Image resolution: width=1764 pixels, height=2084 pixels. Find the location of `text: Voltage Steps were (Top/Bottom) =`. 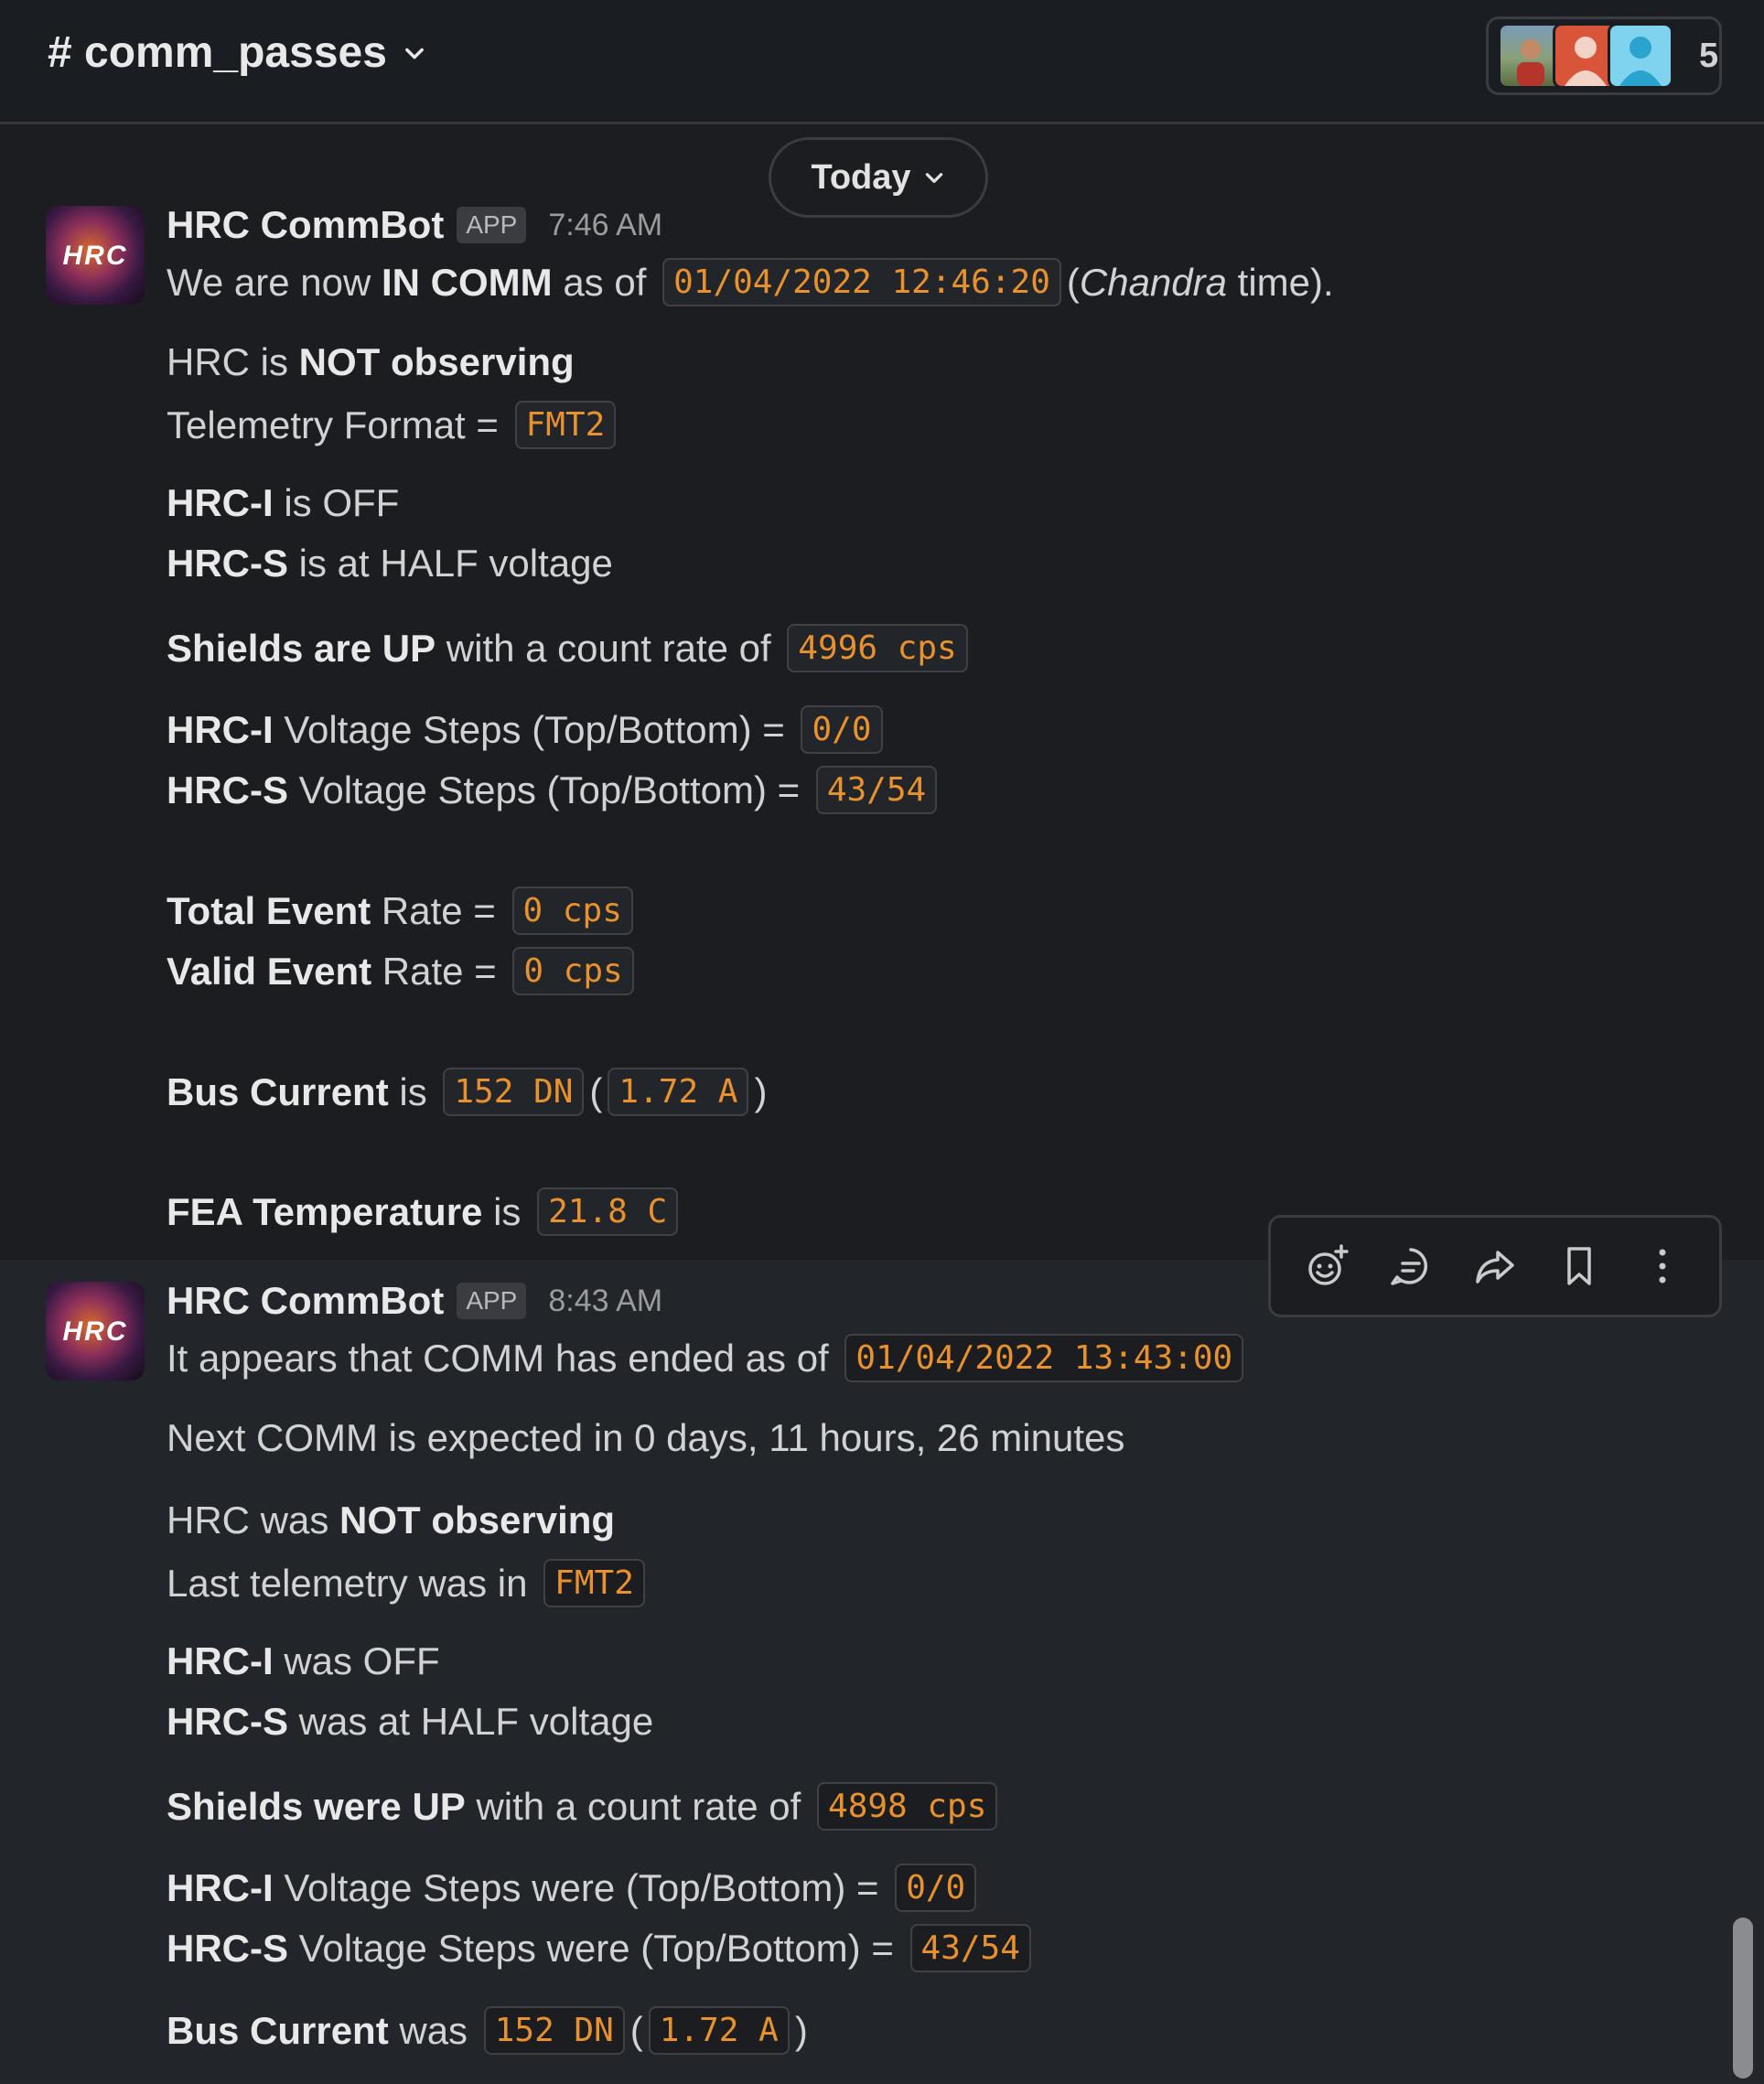

text: Voltage Steps were (Top/Bottom) = is located at coordinates (581, 1887).